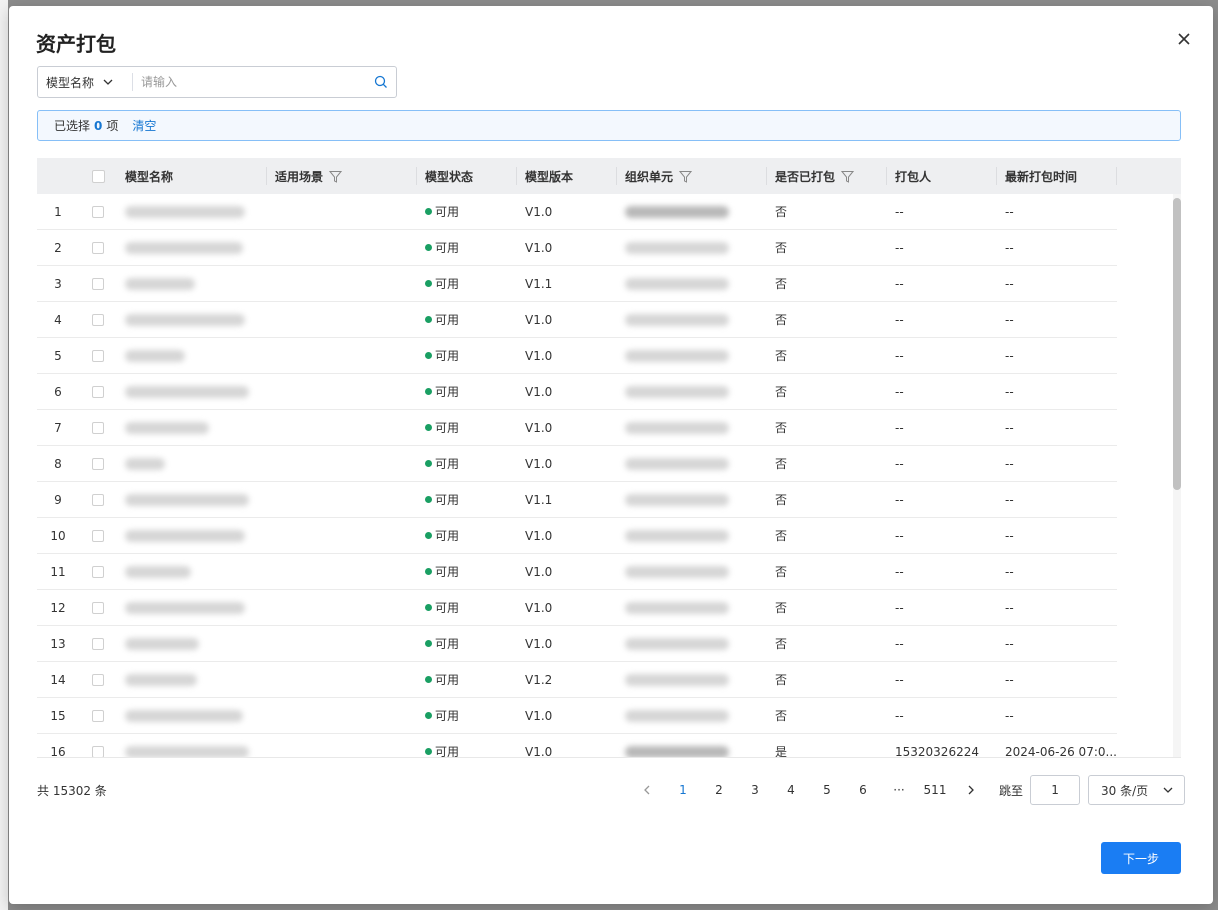  Describe the element at coordinates (942, 176) in the screenshot. I see `header-packer: 打包人` at that location.